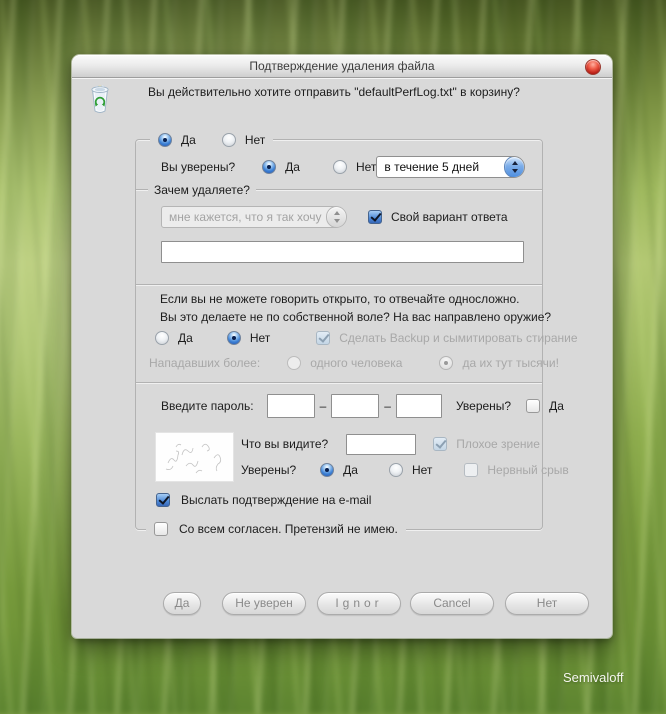  What do you see at coordinates (198, 166) in the screenshot?
I see `sure-label: Вы уверены?` at bounding box center [198, 166].